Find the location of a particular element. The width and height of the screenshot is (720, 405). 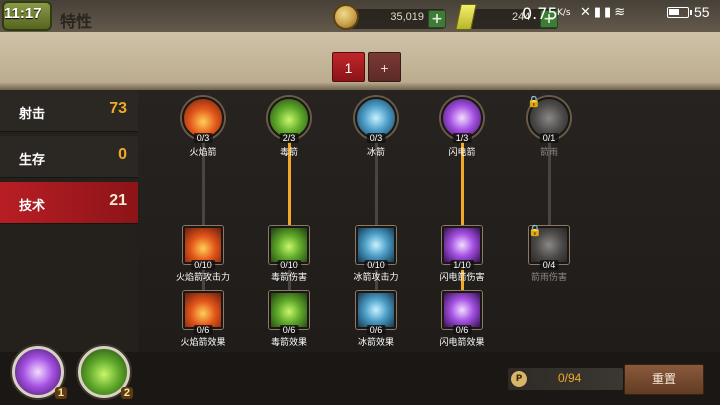

quick-skill-badge: 2 is located at coordinates (126, 393).